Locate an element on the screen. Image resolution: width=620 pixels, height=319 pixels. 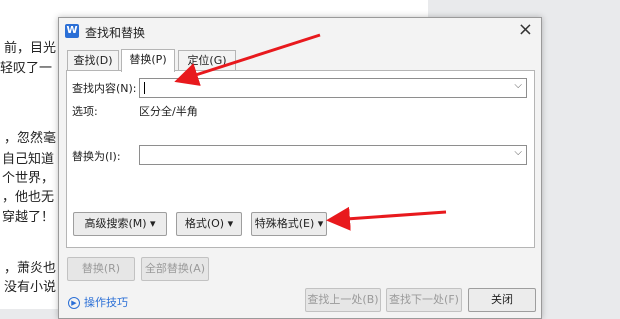
tab-replace: 替换(P) is located at coordinates (148, 60).